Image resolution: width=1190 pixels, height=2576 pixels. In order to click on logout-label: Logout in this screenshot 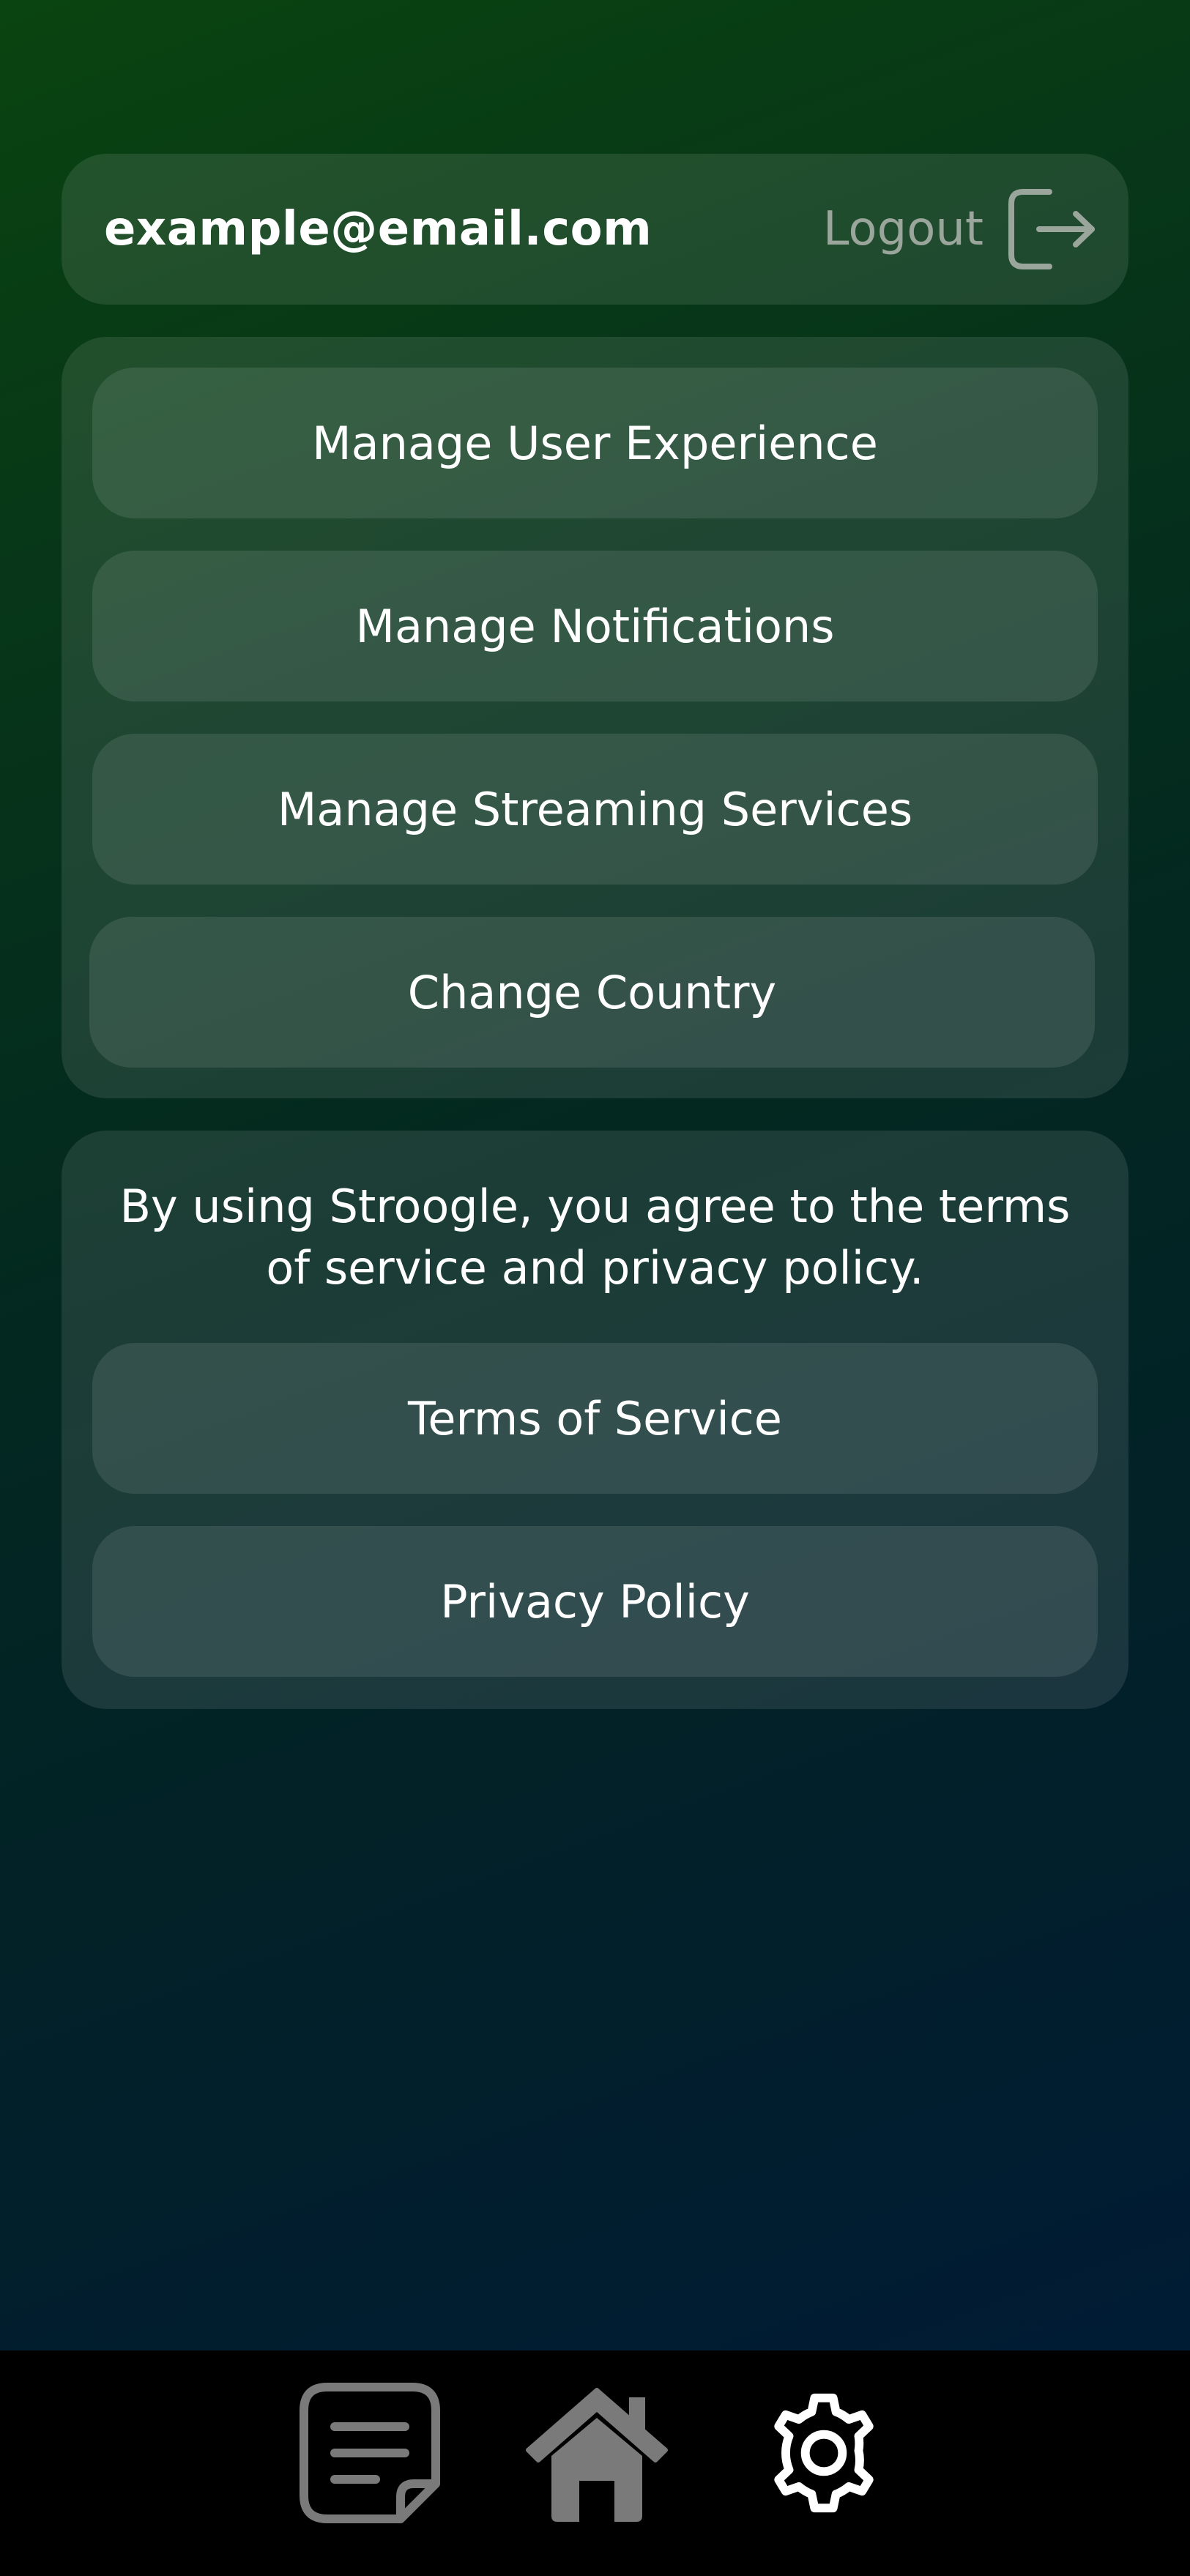, I will do `click(903, 229)`.